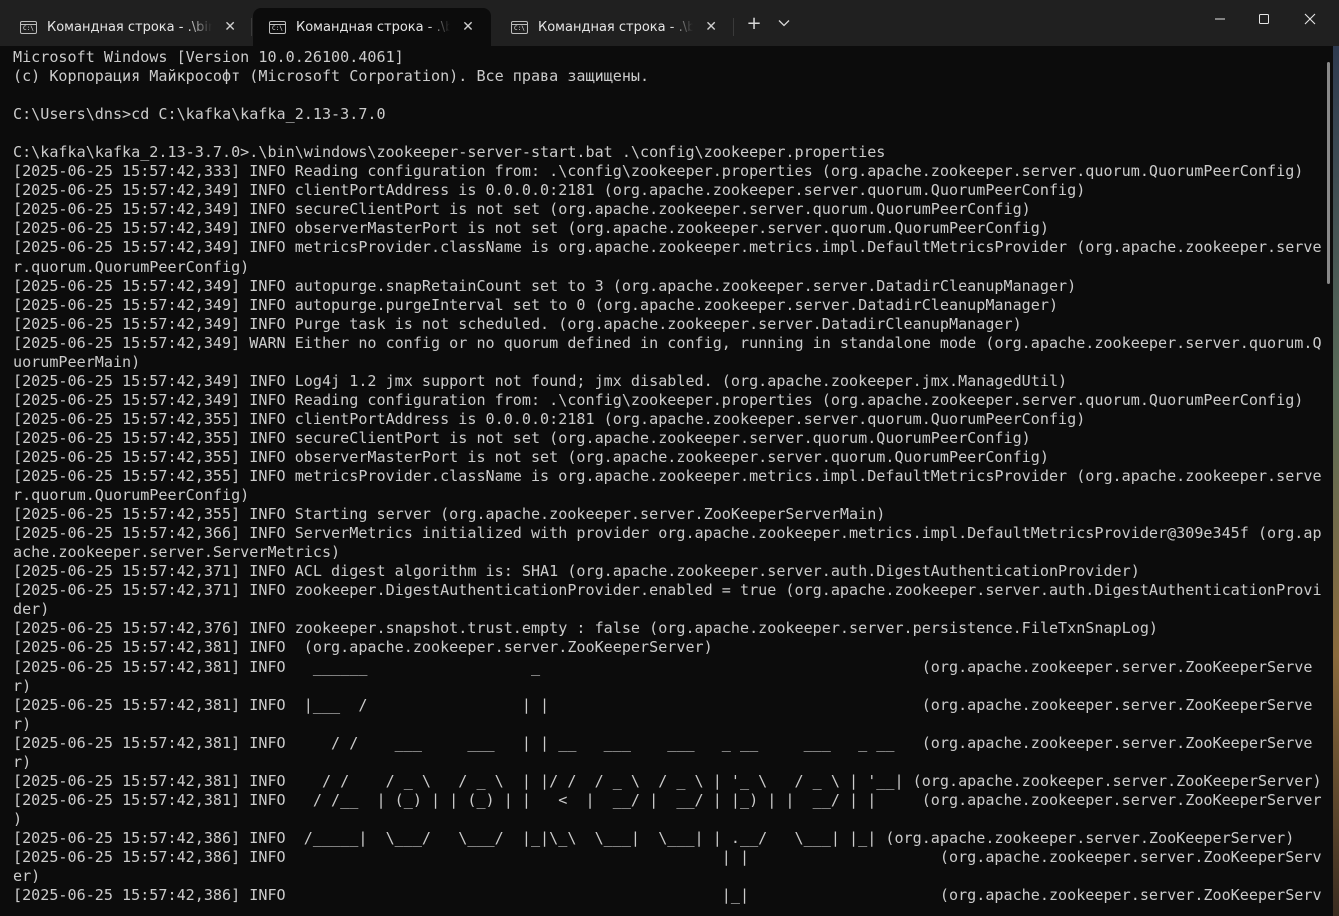 The width and height of the screenshot is (1339, 916). Describe the element at coordinates (177, 552) in the screenshot. I see `terminal-line: ache.zookeeper.server.ServerMetrics)` at that location.